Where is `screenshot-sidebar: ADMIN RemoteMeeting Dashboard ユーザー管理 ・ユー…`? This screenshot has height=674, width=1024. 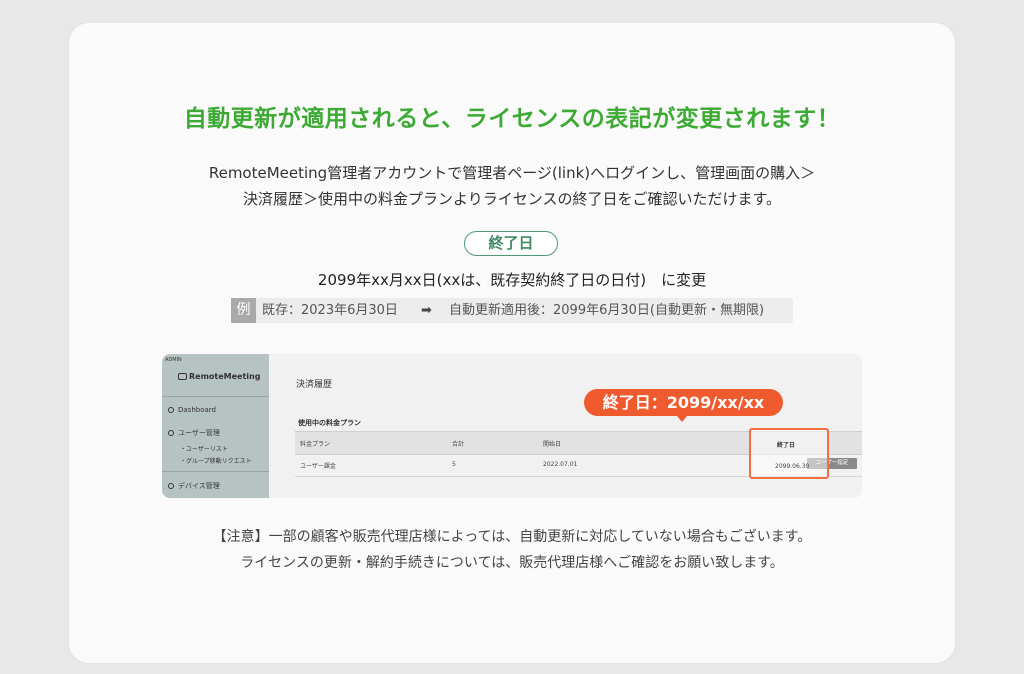
screenshot-sidebar: ADMIN RemoteMeeting Dashboard ユーザー管理 ・ユー… is located at coordinates (215, 426).